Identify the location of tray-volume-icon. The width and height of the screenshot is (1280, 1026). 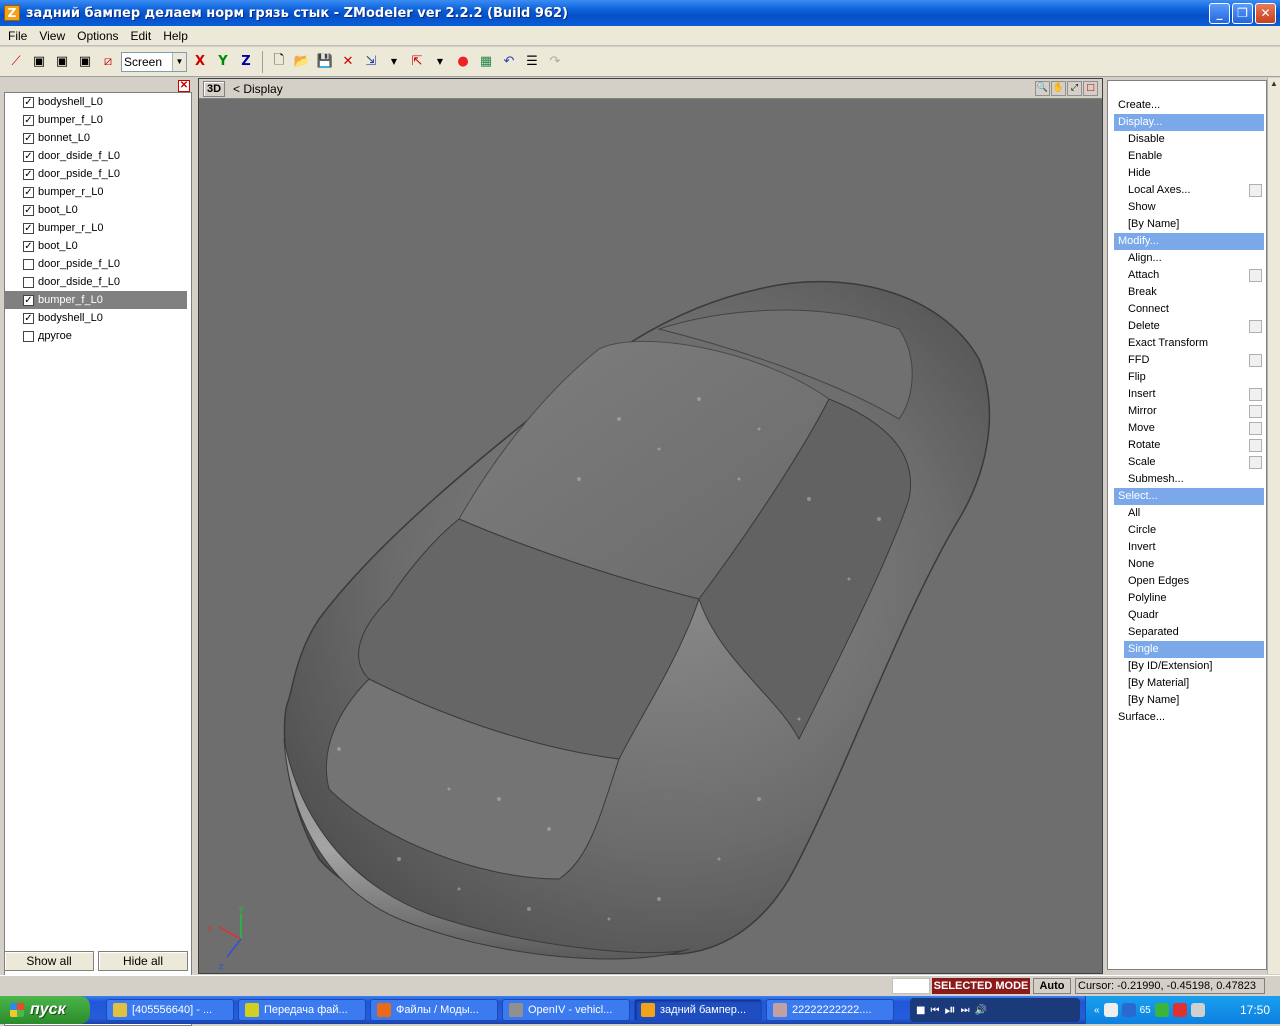
(1197, 1010).